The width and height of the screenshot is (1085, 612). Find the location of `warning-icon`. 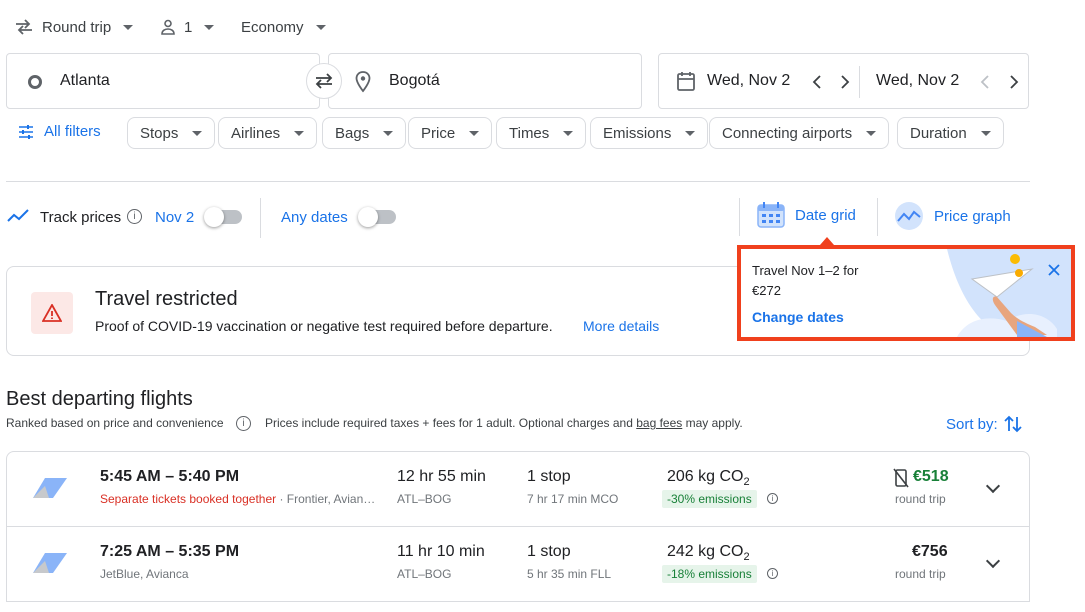

warning-icon is located at coordinates (52, 313).